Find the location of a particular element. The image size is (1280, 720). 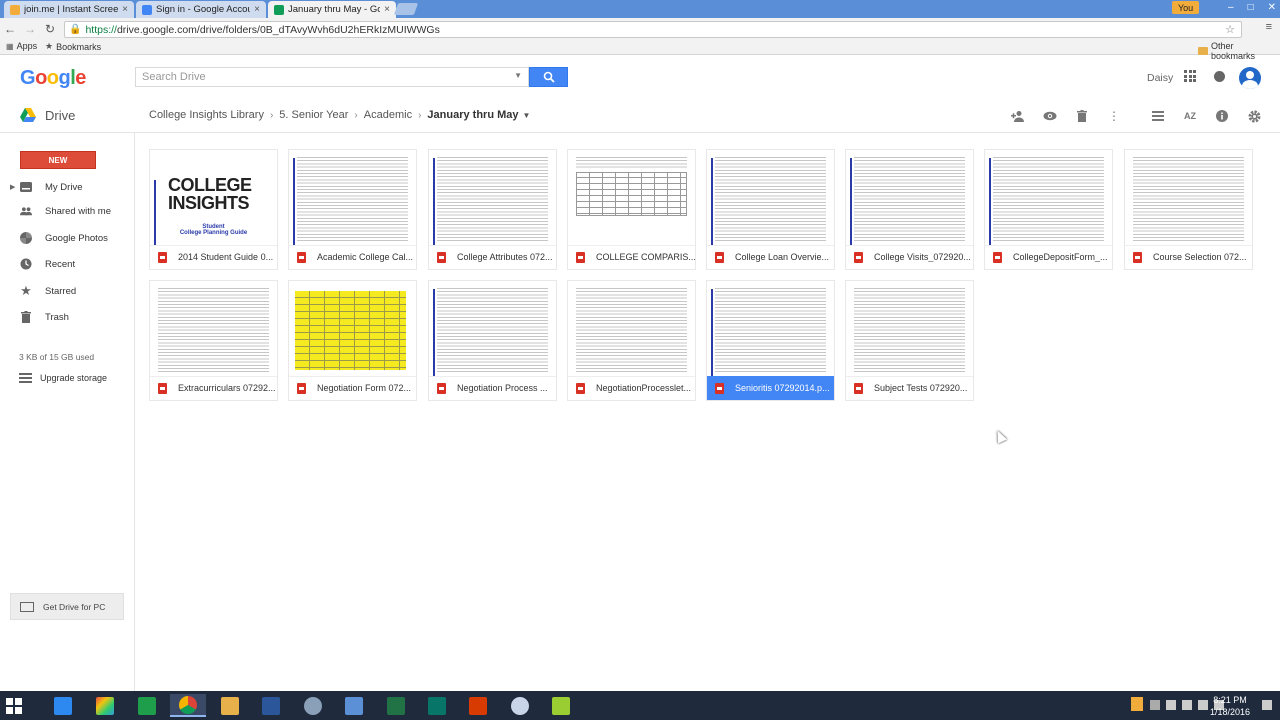

tray-volume-icon is located at coordinates (1203, 705).